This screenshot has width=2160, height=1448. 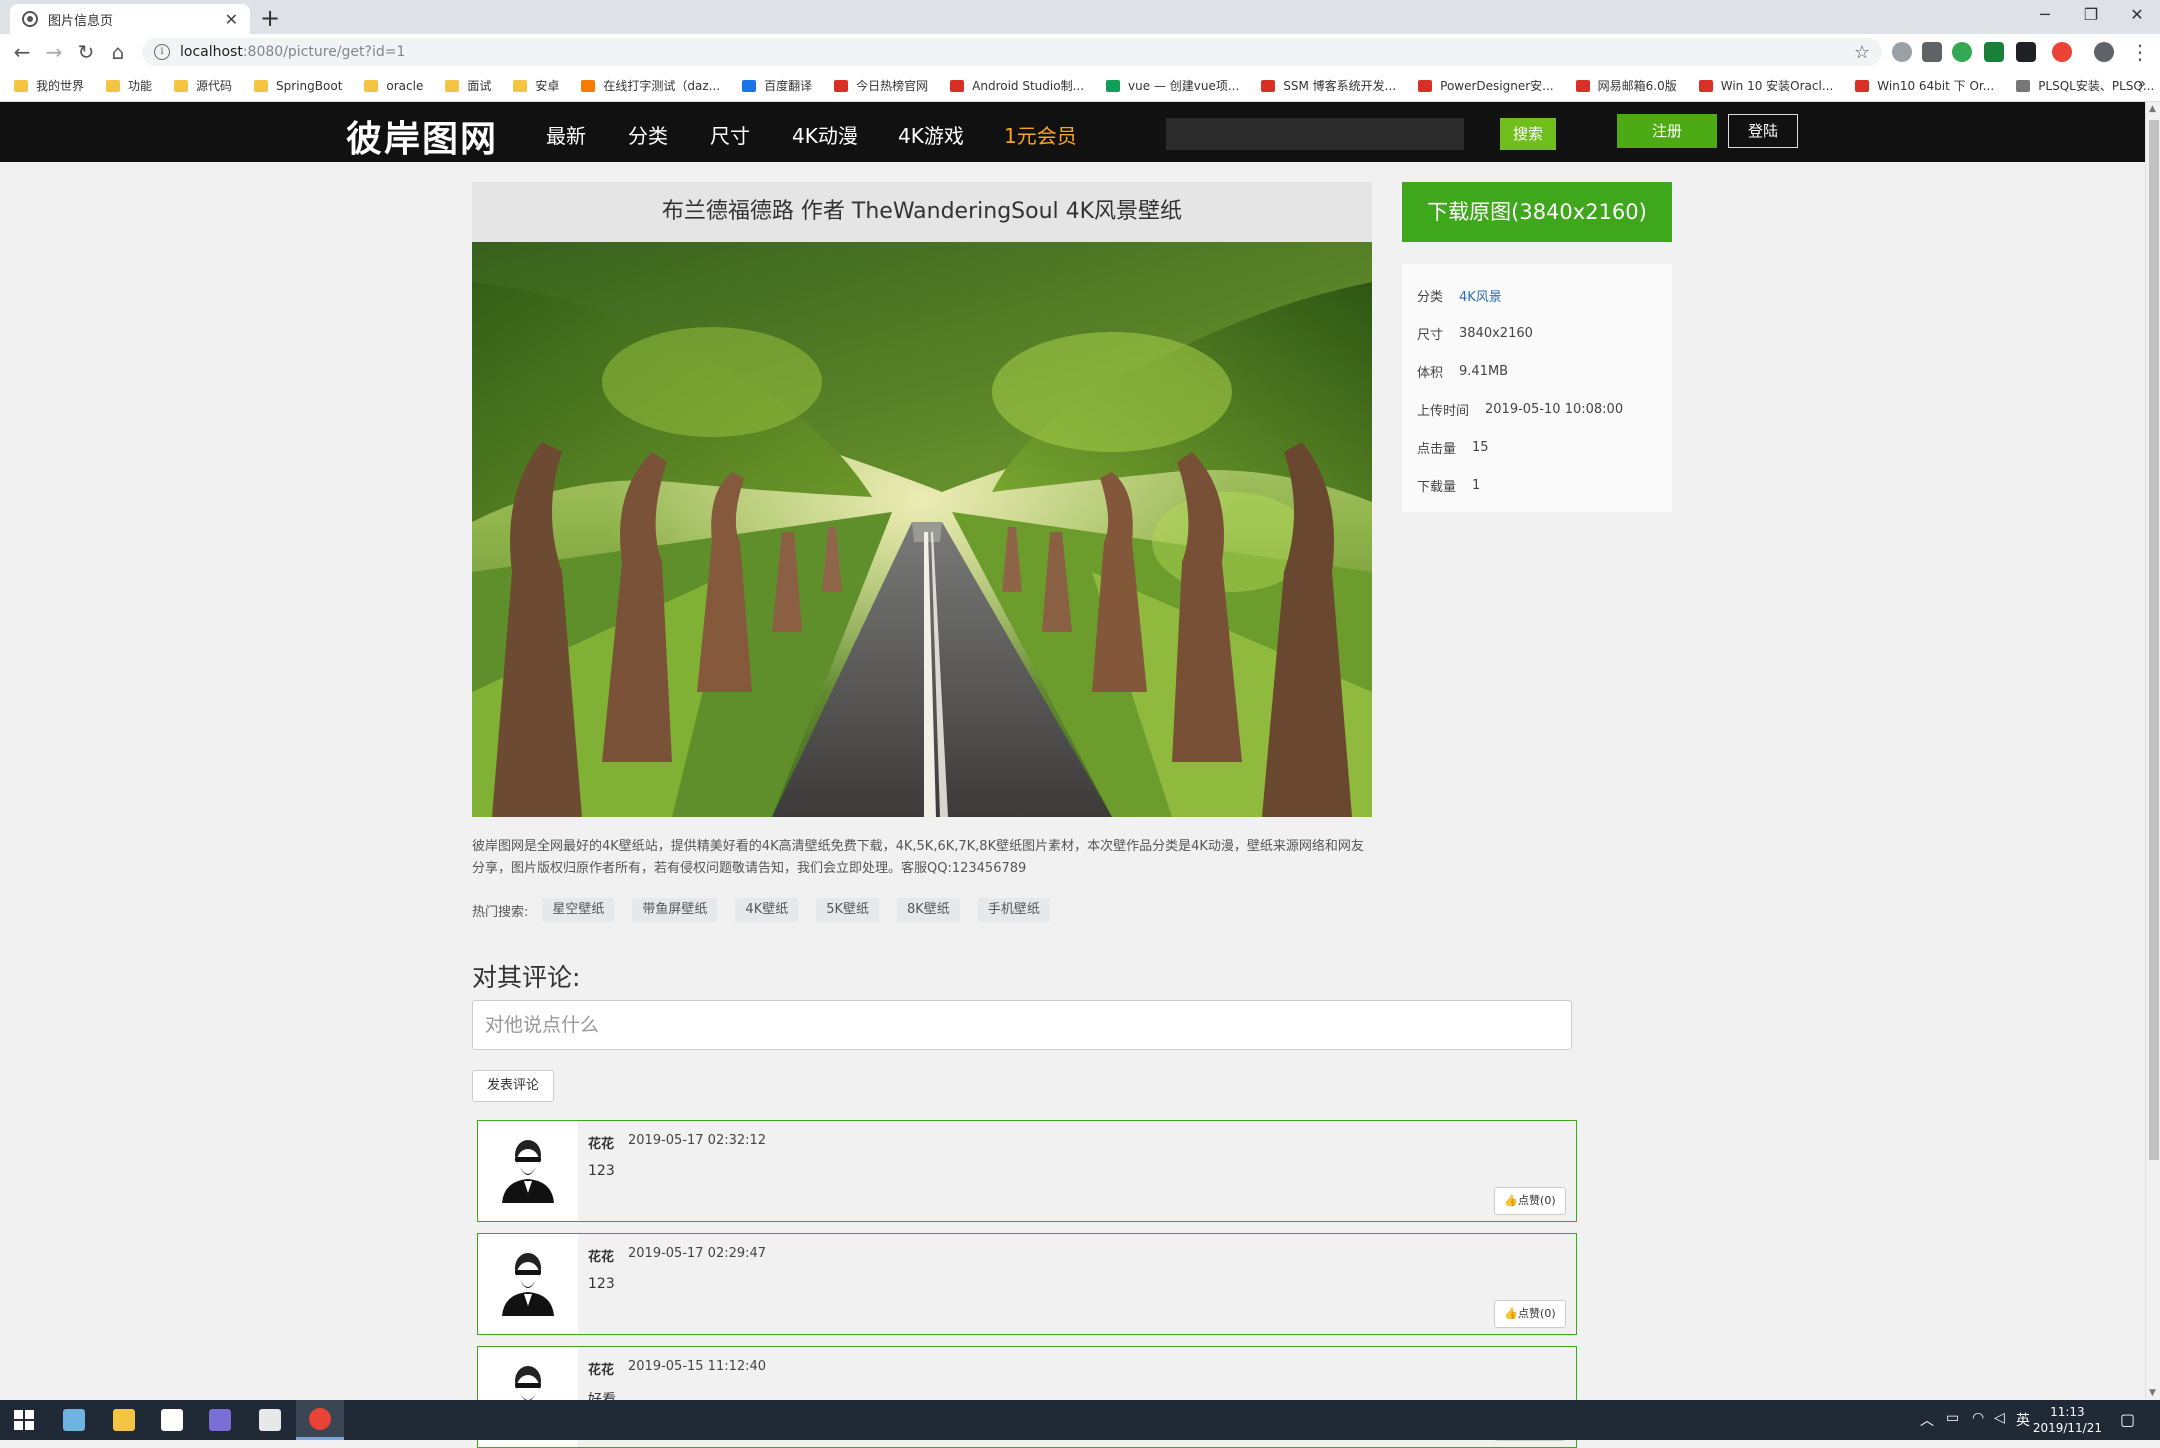 What do you see at coordinates (1952, 1418) in the screenshot?
I see `tray-battery-icon: ▭` at bounding box center [1952, 1418].